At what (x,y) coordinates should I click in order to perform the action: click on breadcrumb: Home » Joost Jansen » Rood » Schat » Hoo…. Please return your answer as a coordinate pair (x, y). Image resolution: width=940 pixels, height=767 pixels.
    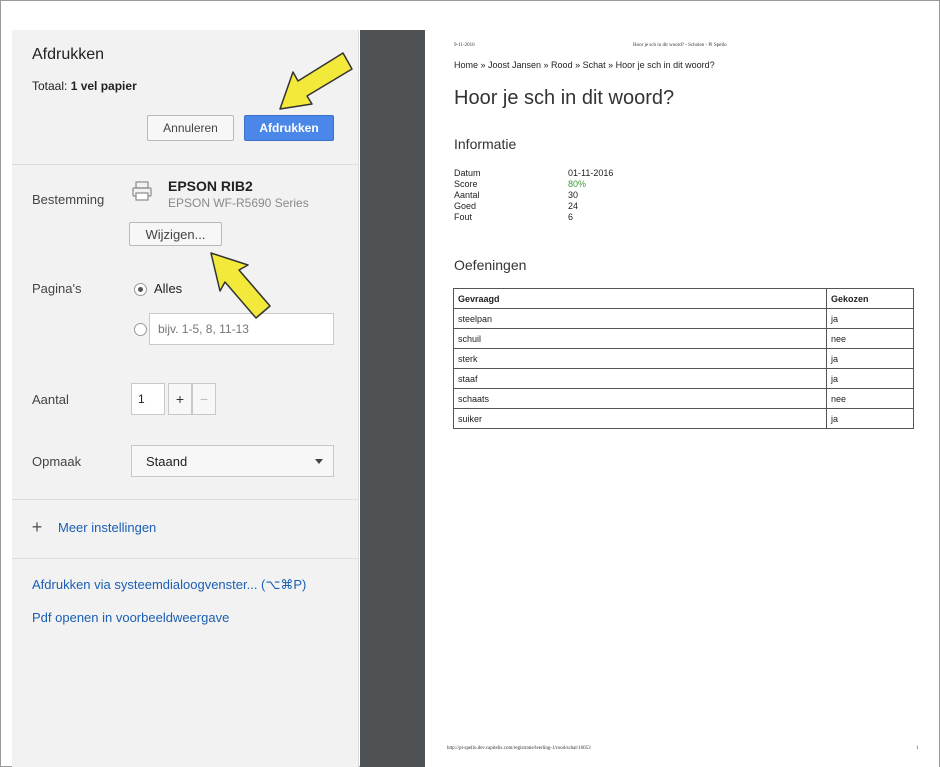
    Looking at the image, I should click on (584, 65).